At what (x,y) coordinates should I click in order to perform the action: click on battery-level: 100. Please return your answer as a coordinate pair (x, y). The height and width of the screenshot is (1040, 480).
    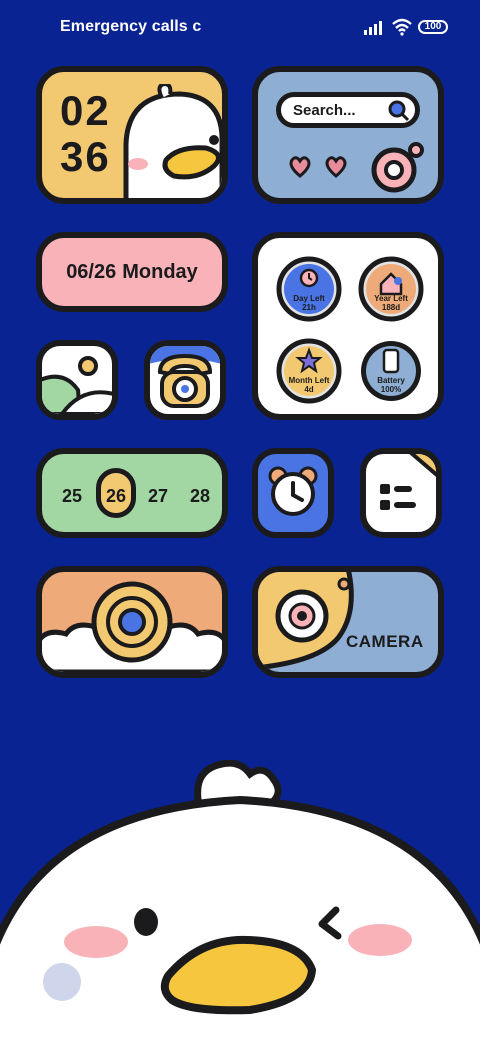
    Looking at the image, I should click on (433, 26).